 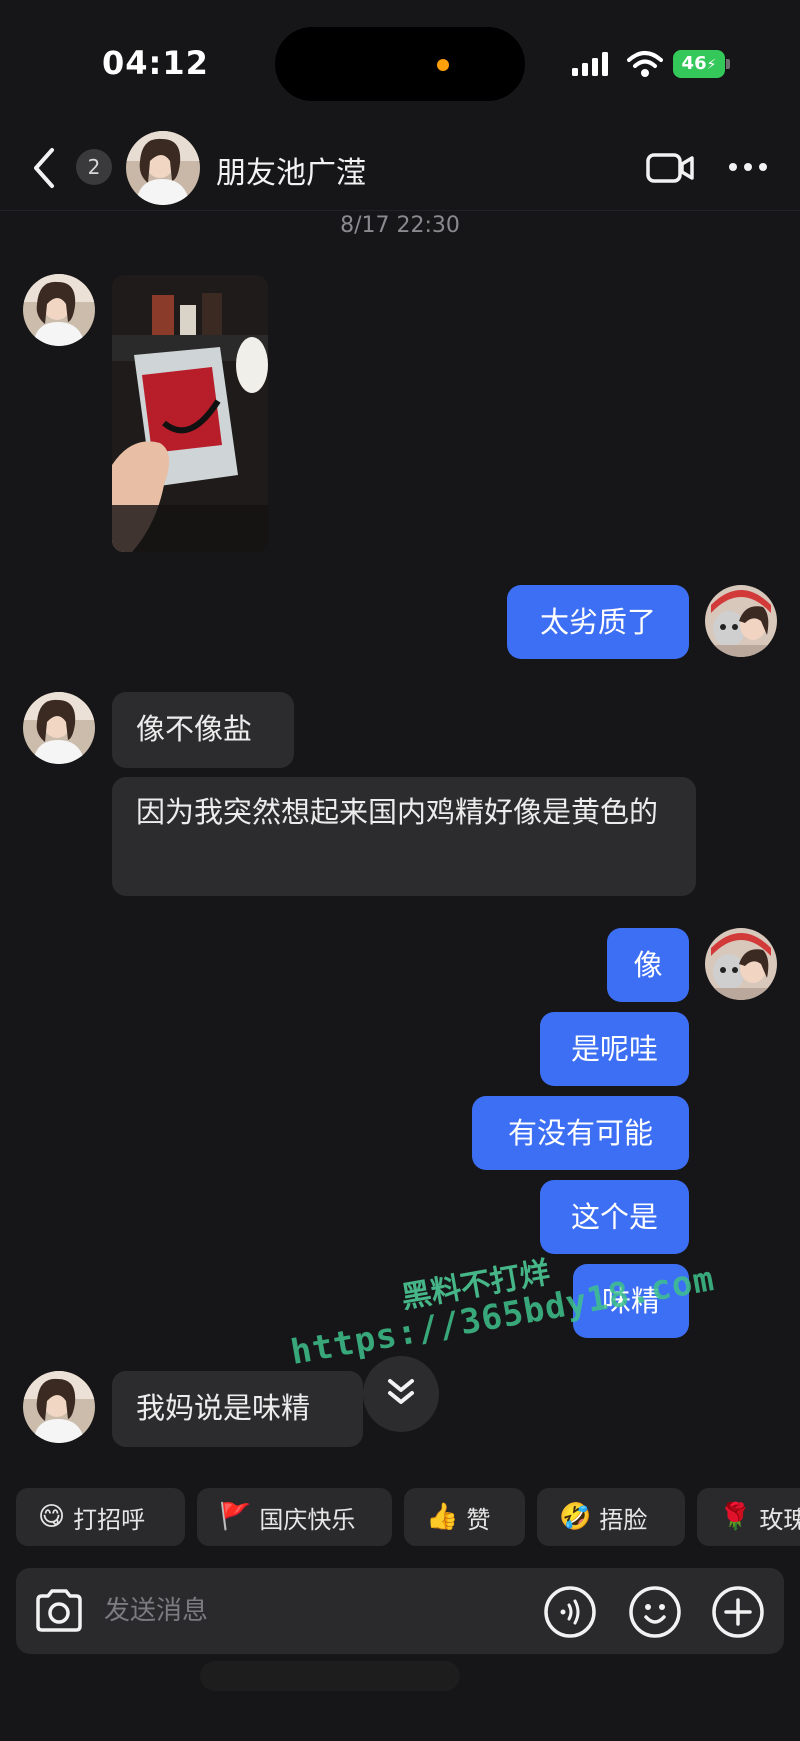 I want to click on sent-message-bubble: 是呢哇, so click(x=614, y=1049).